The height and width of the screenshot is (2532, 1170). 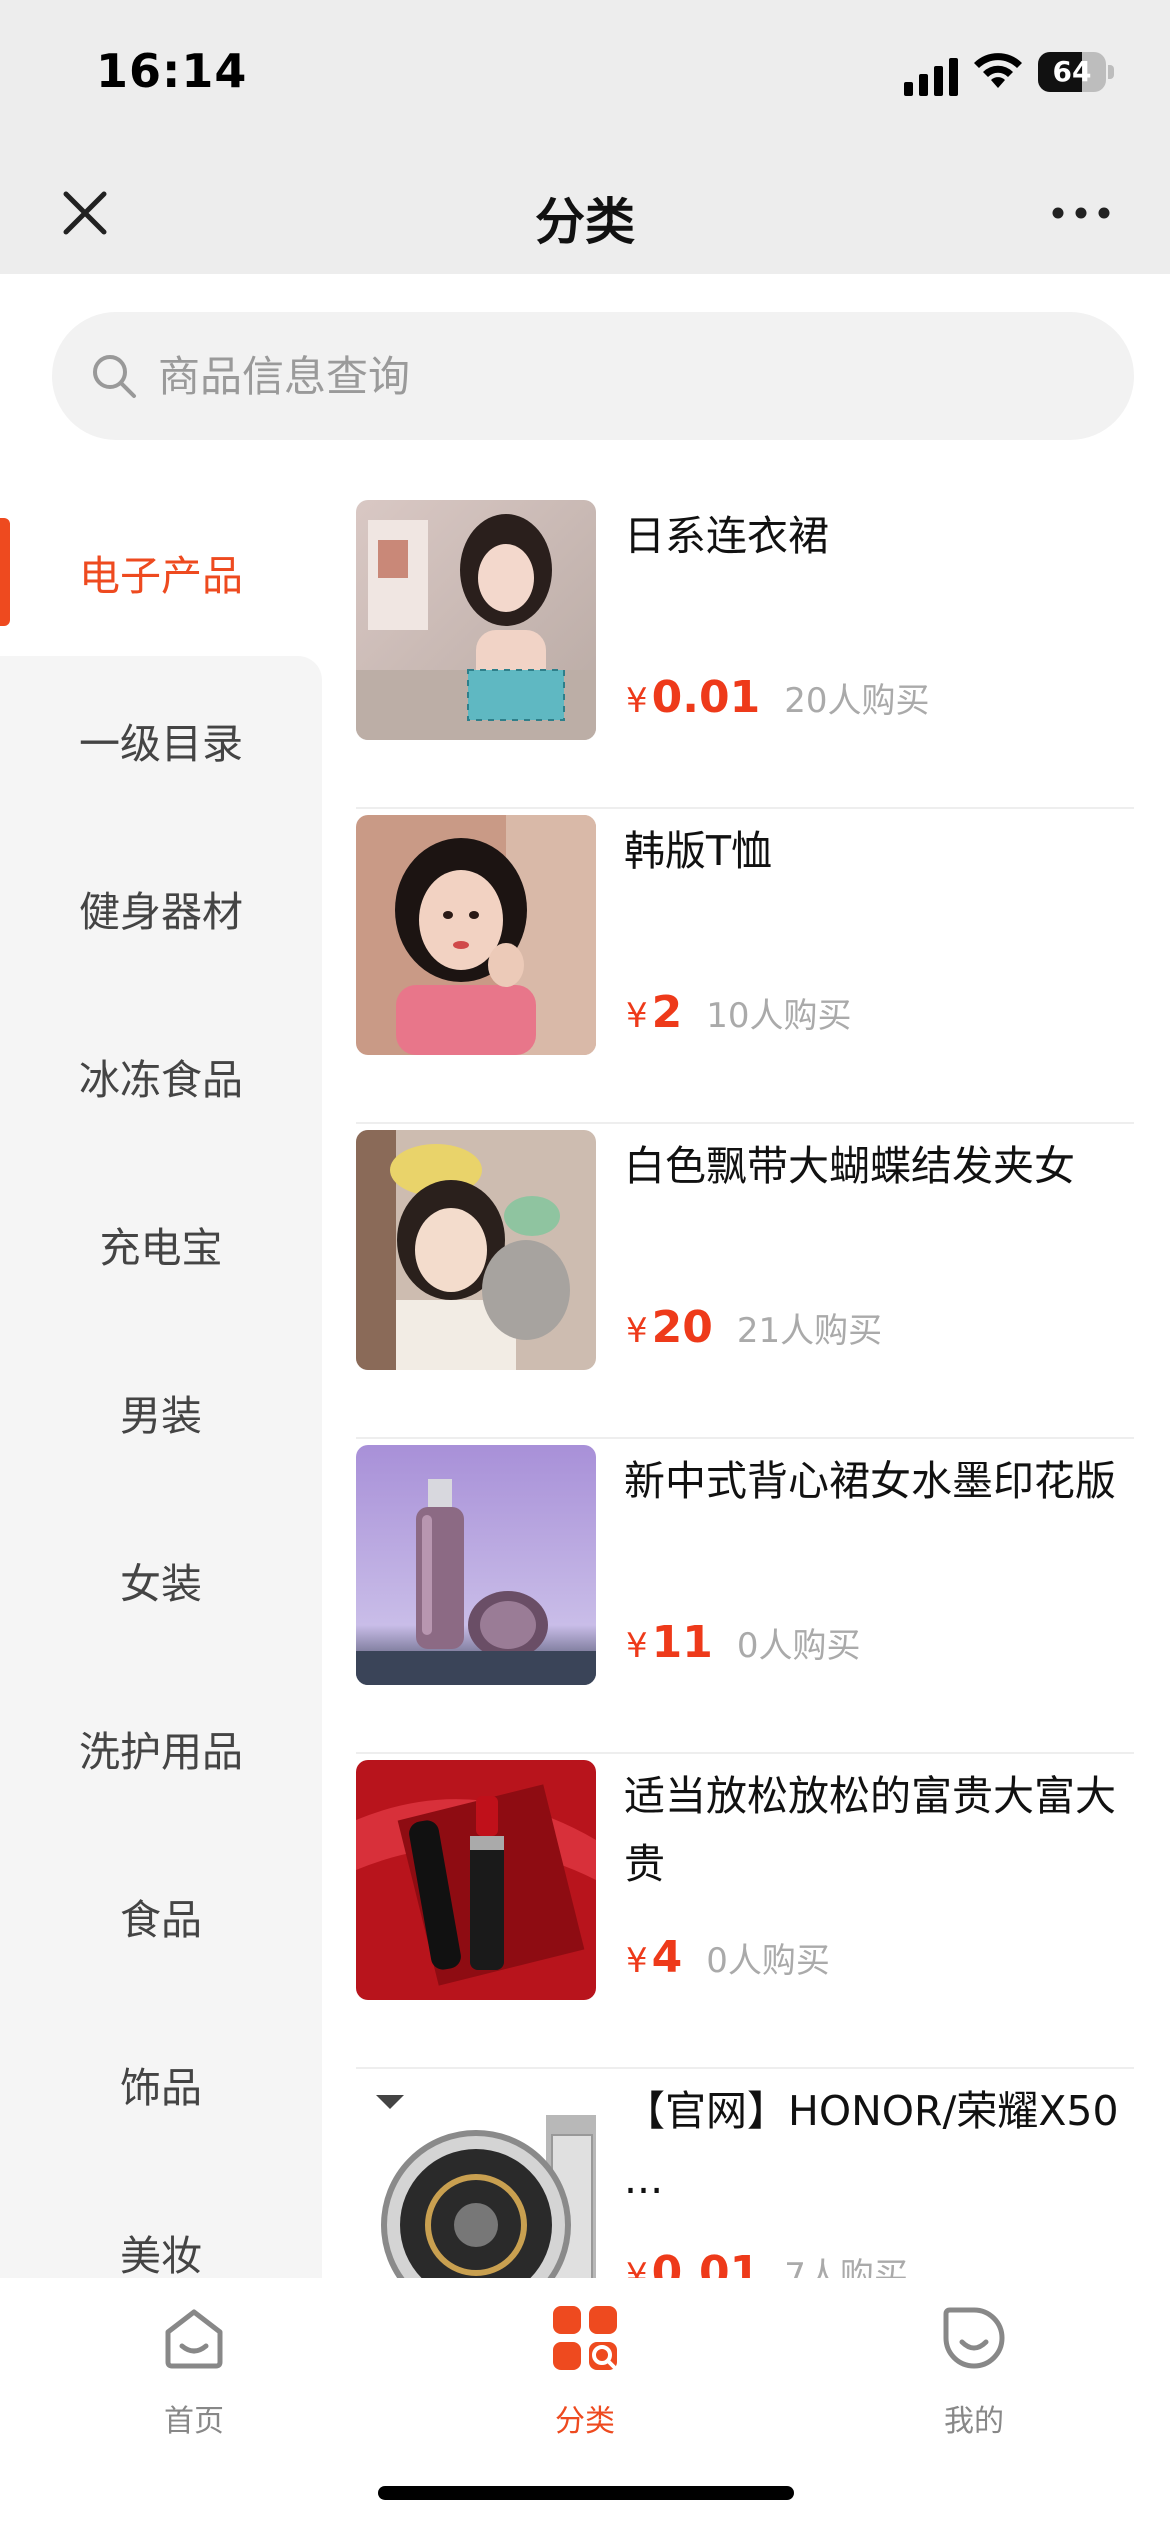 What do you see at coordinates (667, 1012) in the screenshot?
I see `product-price: 2` at bounding box center [667, 1012].